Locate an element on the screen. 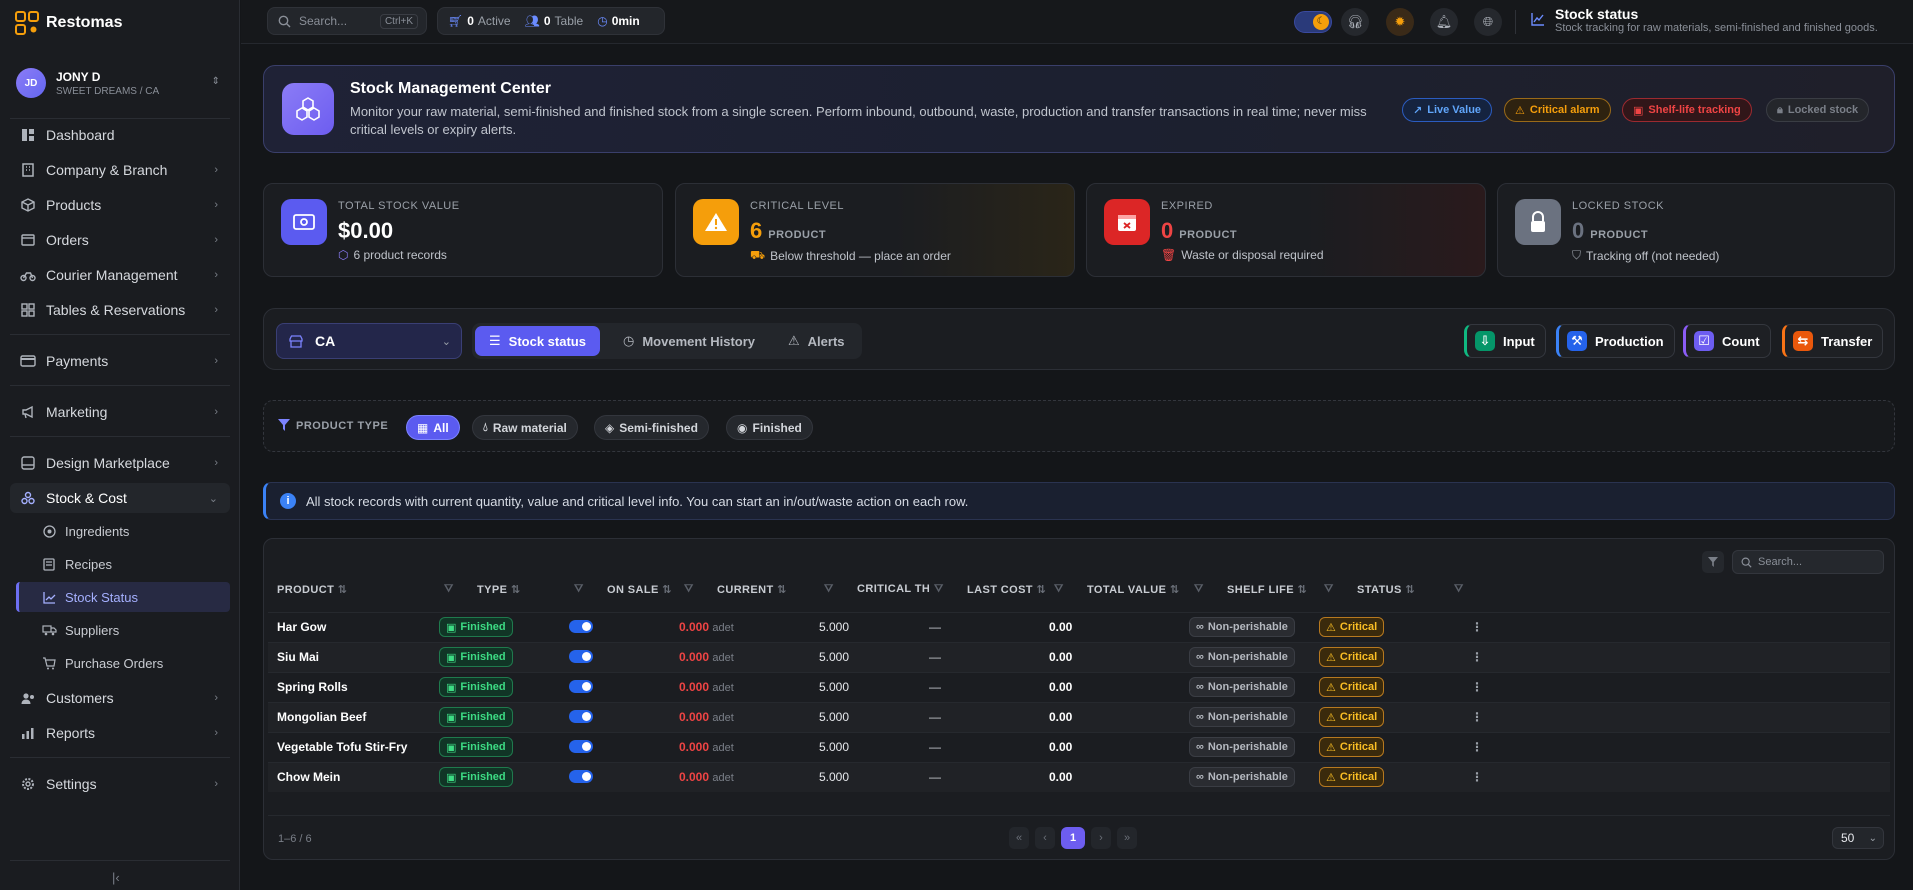 The width and height of the screenshot is (1913, 890). type-badge: ▣ Finished is located at coordinates (476, 687).